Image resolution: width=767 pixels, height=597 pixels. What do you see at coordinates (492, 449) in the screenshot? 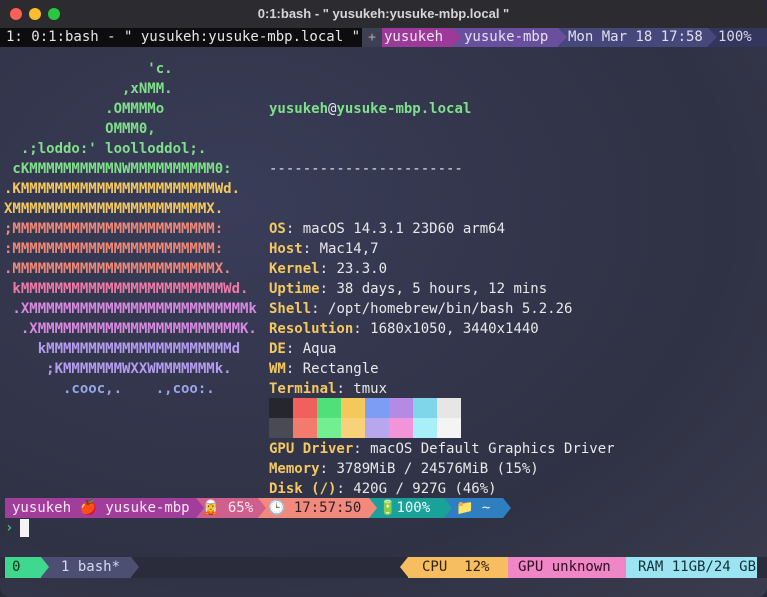
I see `info-value: macOS Default Graphics Driver` at bounding box center [492, 449].